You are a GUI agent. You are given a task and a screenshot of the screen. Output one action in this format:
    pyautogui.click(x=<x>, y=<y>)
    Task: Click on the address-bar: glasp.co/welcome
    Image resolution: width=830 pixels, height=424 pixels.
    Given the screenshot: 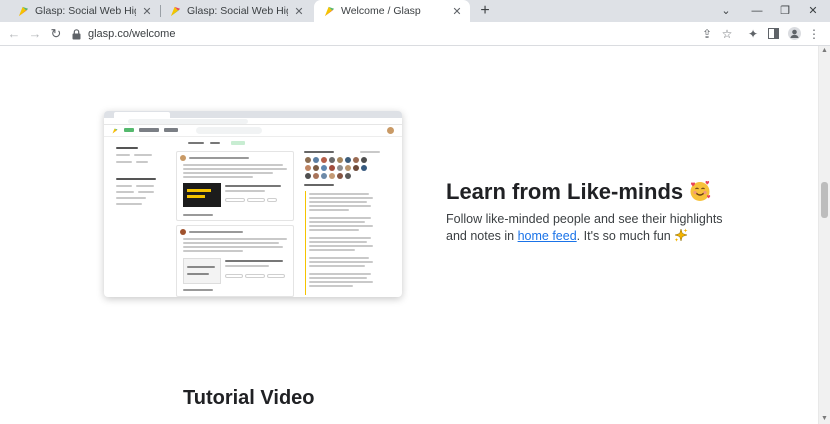 What is the action you would take?
    pyautogui.click(x=382, y=34)
    